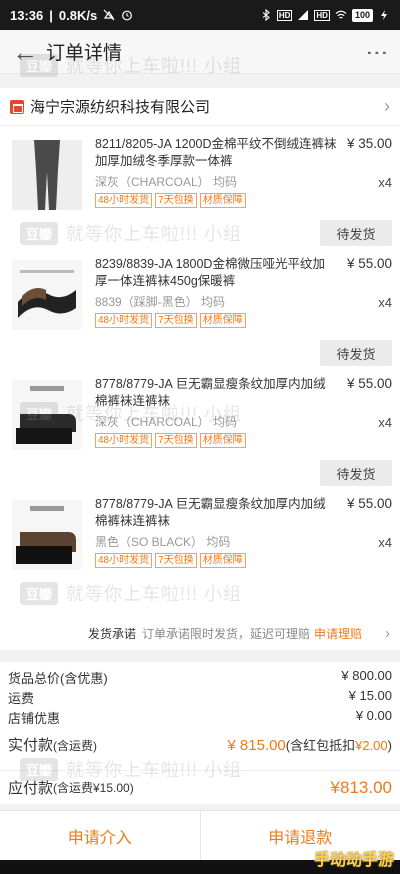  I want to click on alarm-icon, so click(127, 15).